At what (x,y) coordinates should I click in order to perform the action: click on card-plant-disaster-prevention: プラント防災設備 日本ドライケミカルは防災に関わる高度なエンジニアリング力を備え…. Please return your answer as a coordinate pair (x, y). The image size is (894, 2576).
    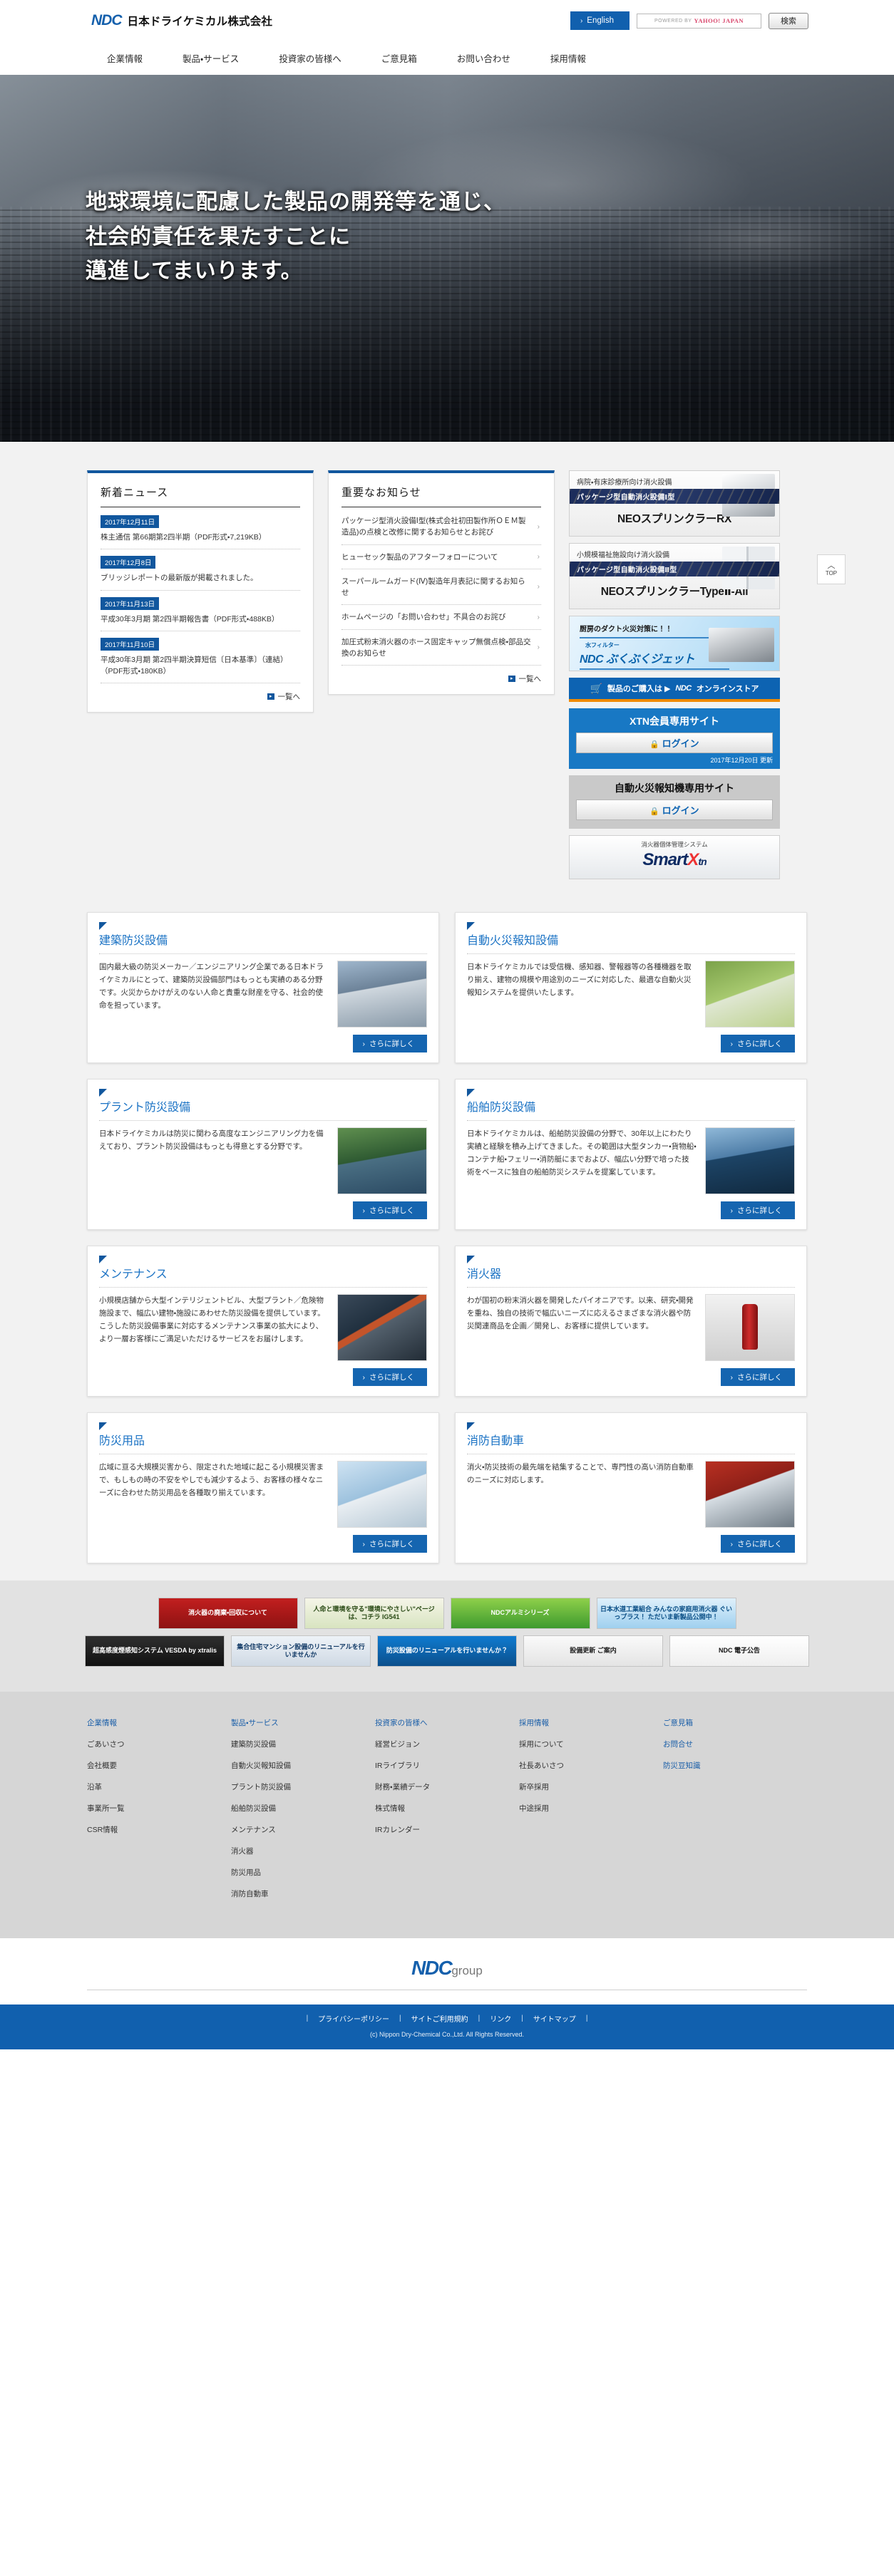
    Looking at the image, I should click on (263, 1155).